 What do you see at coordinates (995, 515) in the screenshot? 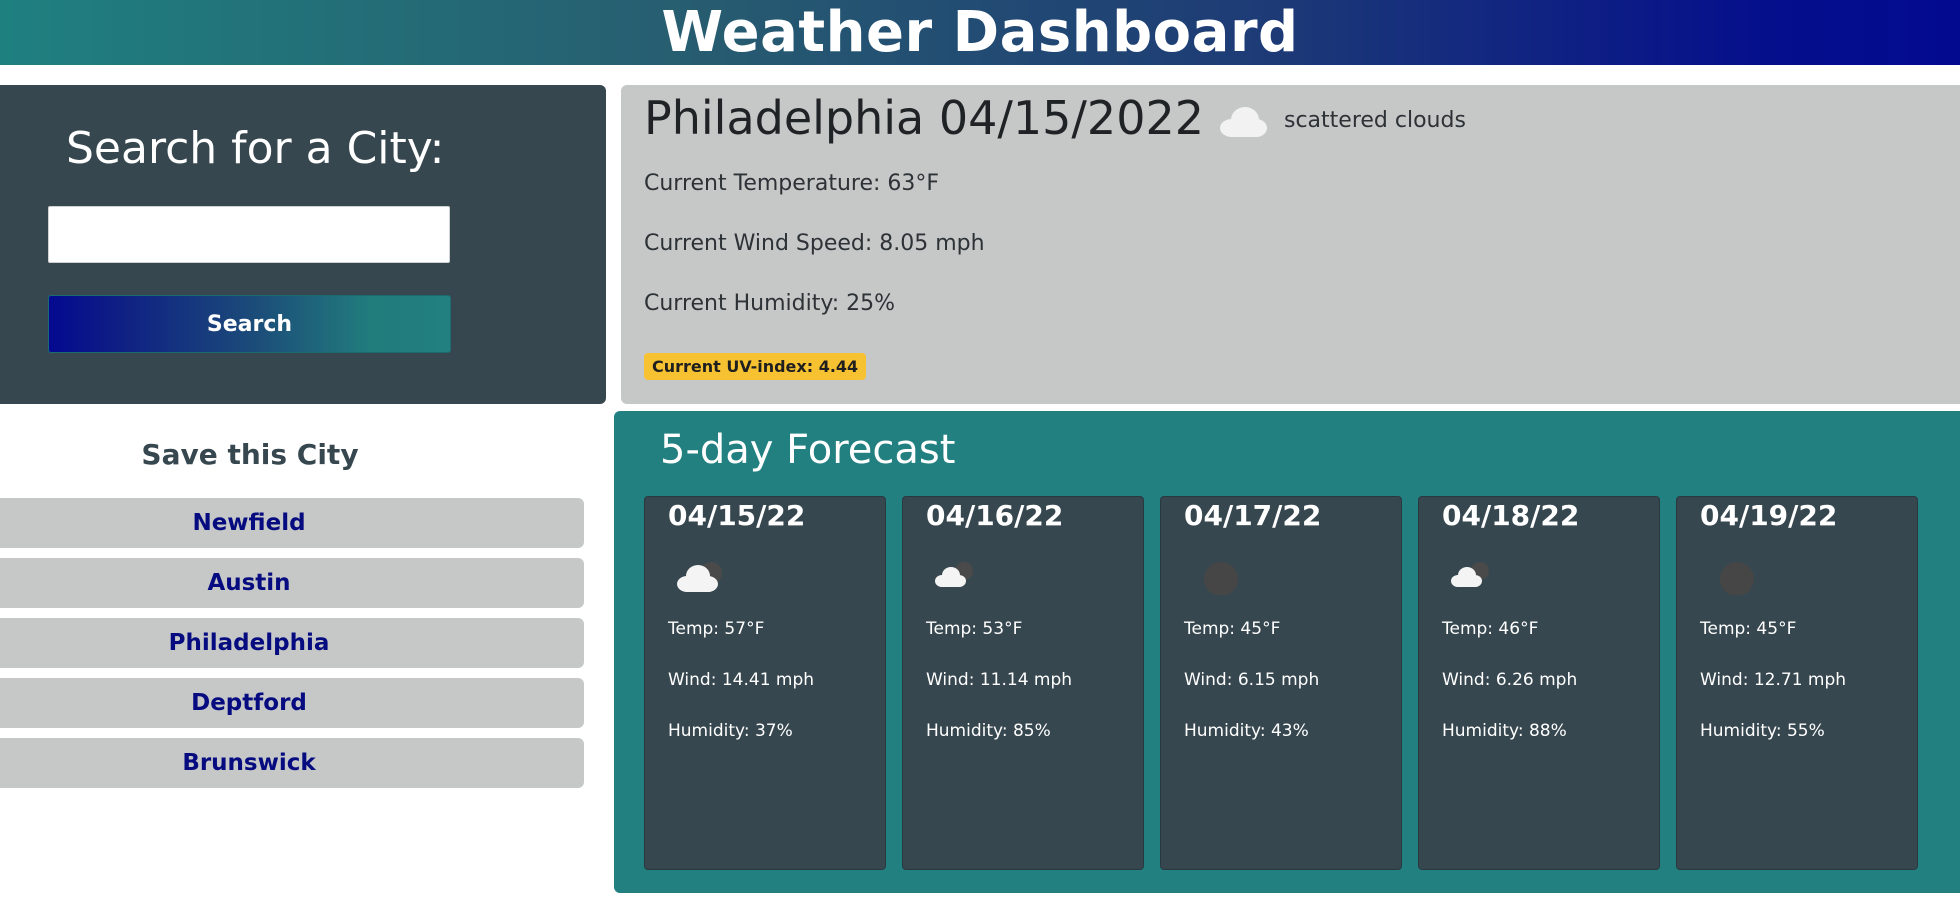
I see `forecast-date: 04/16/22` at bounding box center [995, 515].